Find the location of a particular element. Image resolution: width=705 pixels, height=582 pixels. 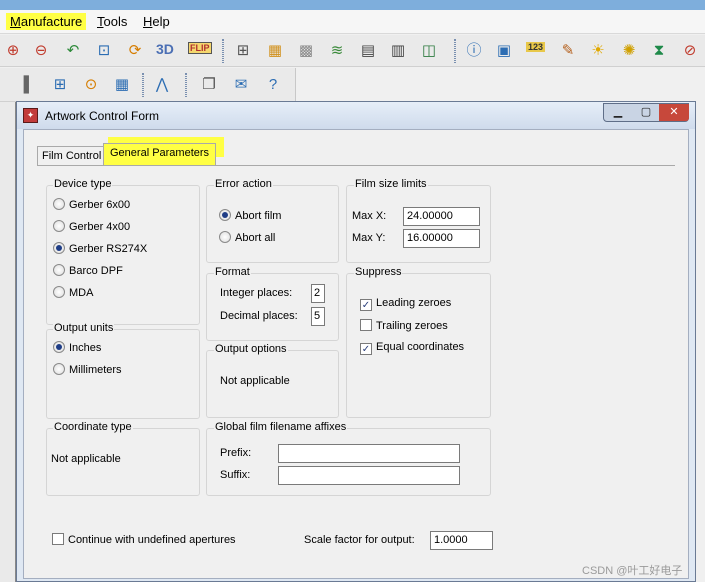

radio-barco-dpf: Barco DPF is located at coordinates (88, 271).